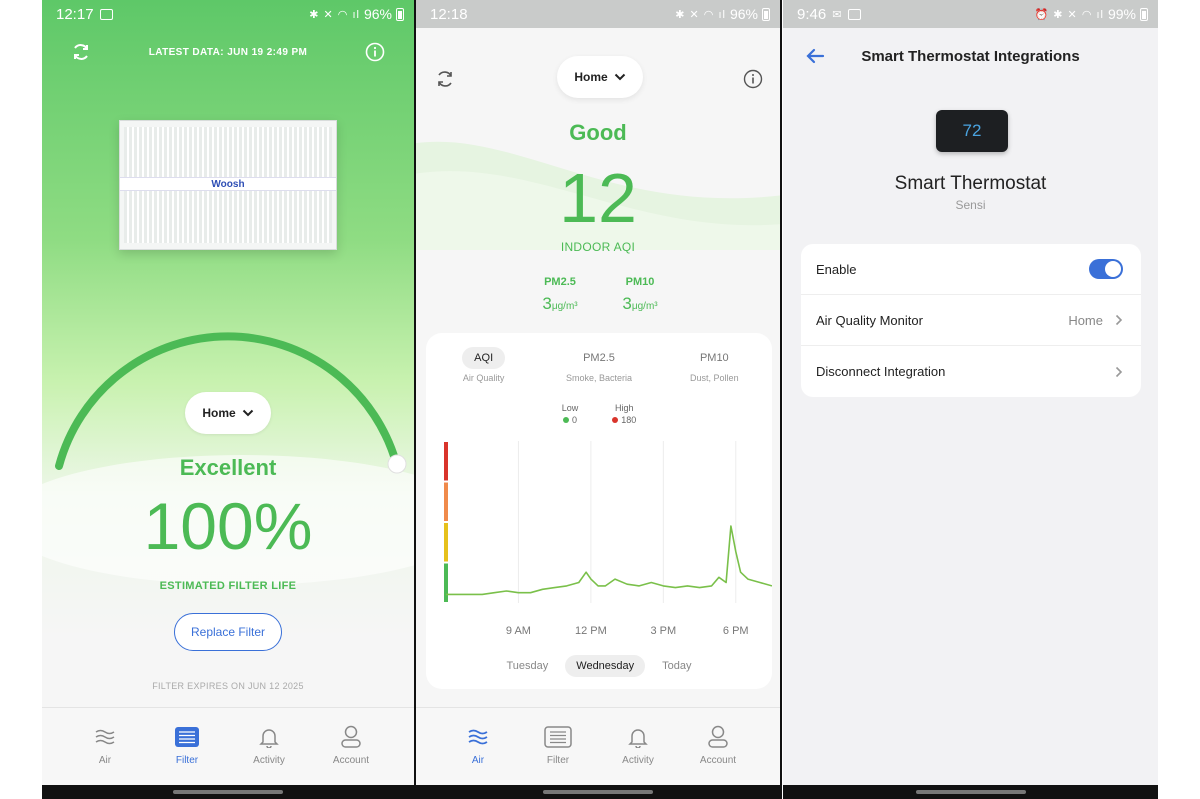 The width and height of the screenshot is (1200, 799). I want to click on air-quality-monitor-row: Air Quality Monitor Home, so click(971, 320).